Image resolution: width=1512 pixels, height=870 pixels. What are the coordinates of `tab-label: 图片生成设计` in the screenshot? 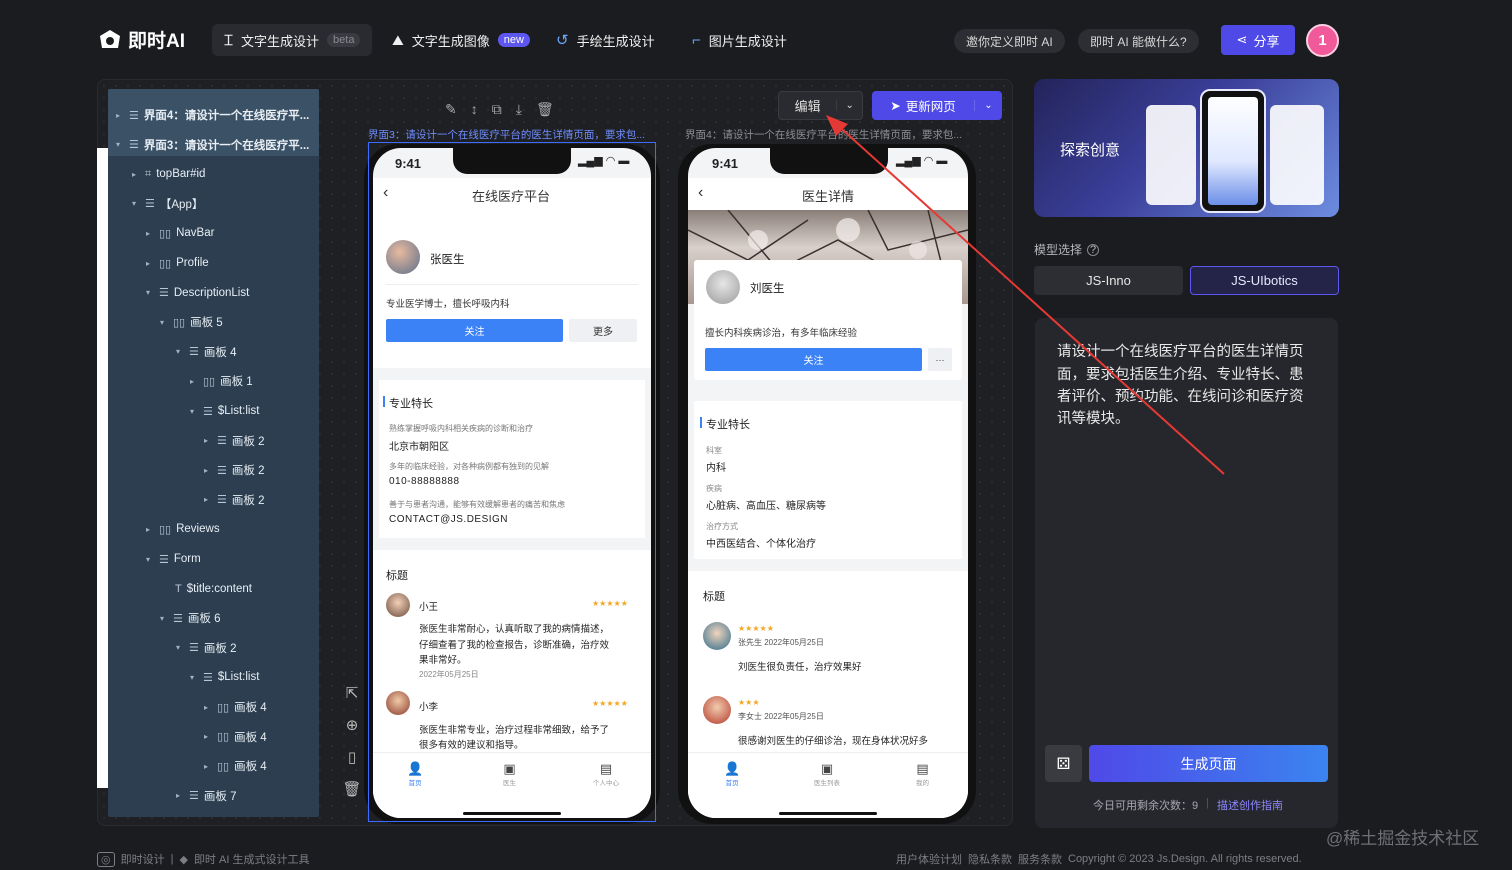 It's located at (747, 41).